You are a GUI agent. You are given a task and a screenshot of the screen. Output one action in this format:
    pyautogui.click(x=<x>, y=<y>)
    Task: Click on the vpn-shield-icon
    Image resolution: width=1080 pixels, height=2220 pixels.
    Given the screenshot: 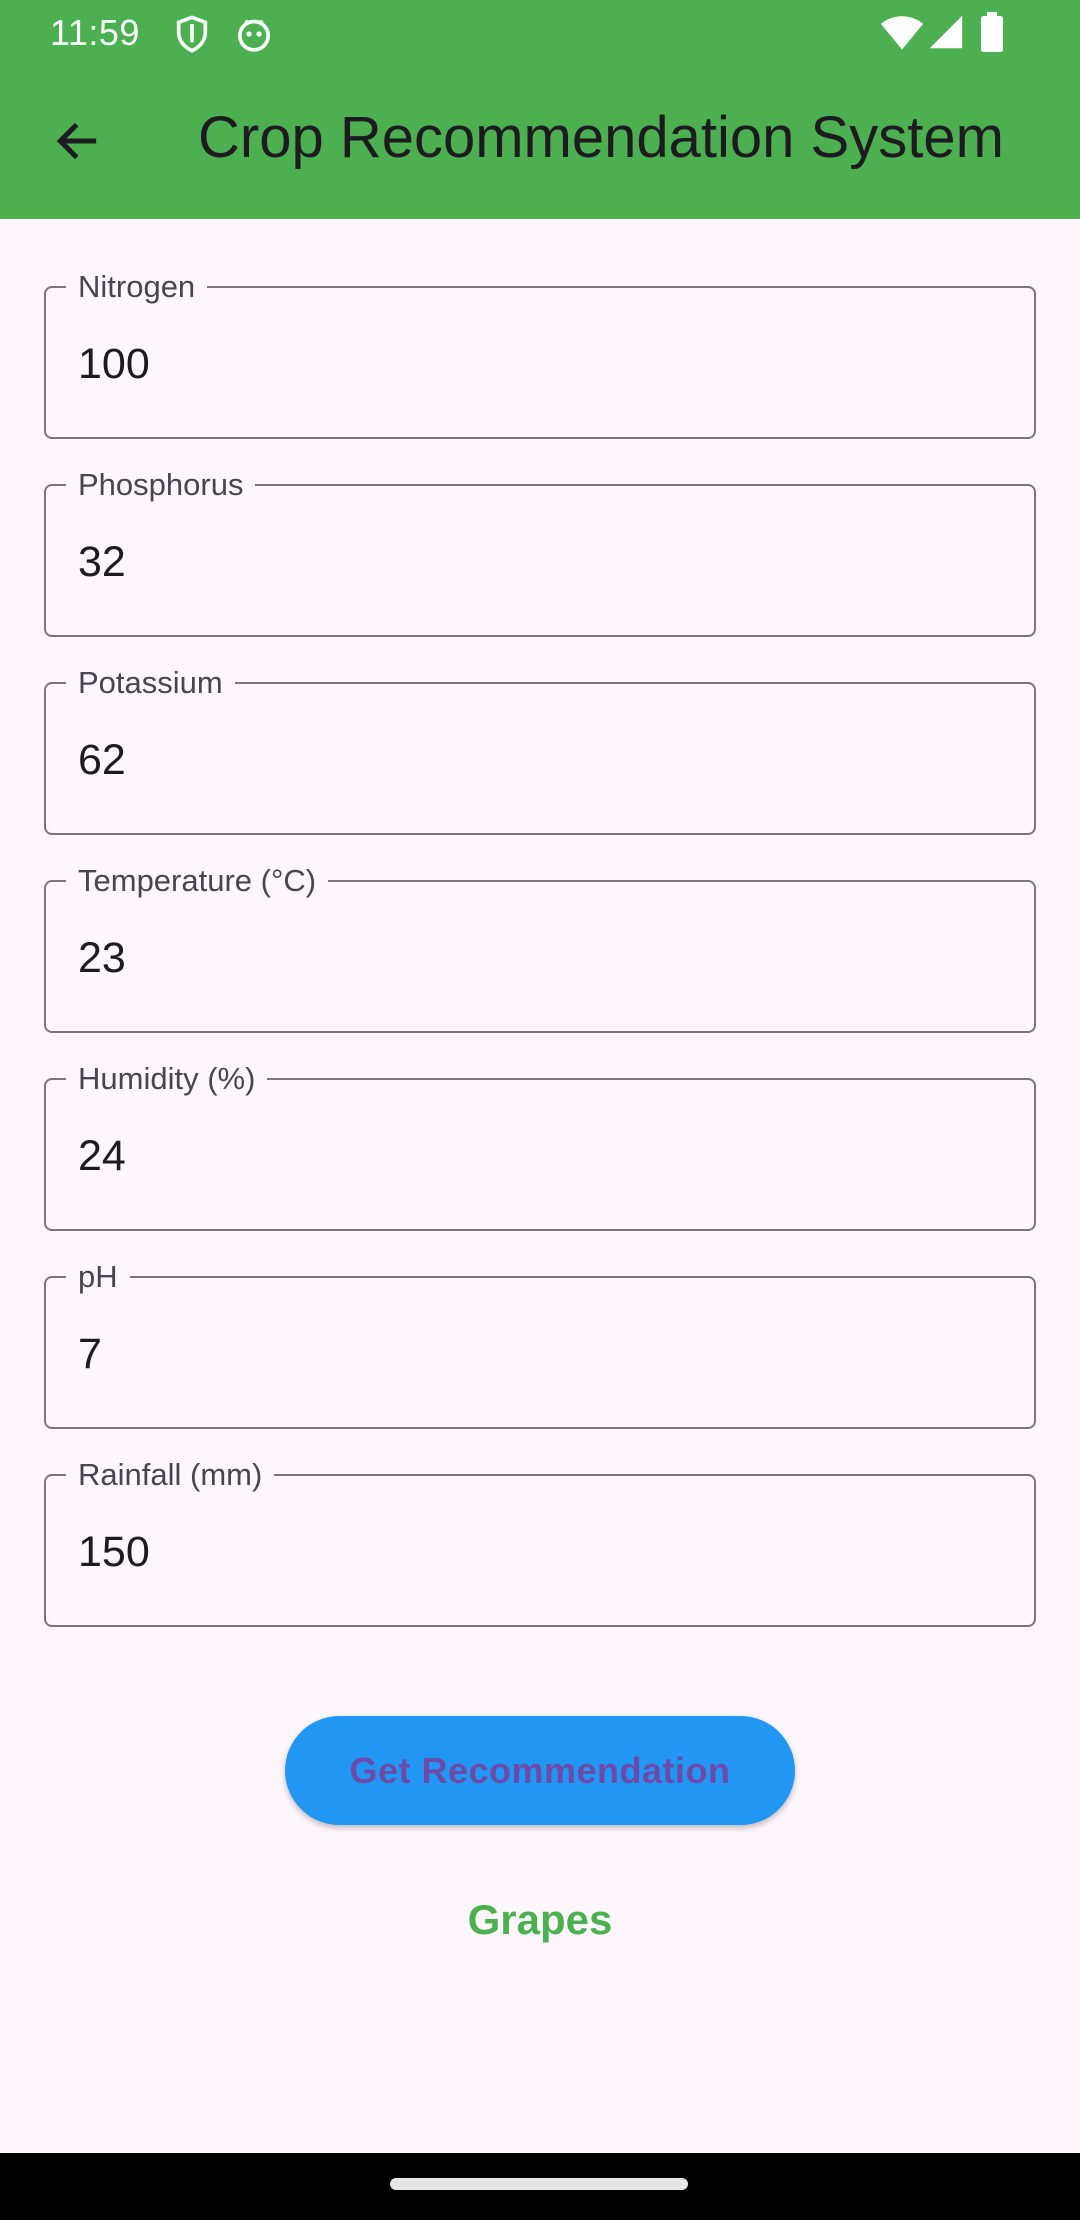 What is the action you would take?
    pyautogui.click(x=192, y=36)
    